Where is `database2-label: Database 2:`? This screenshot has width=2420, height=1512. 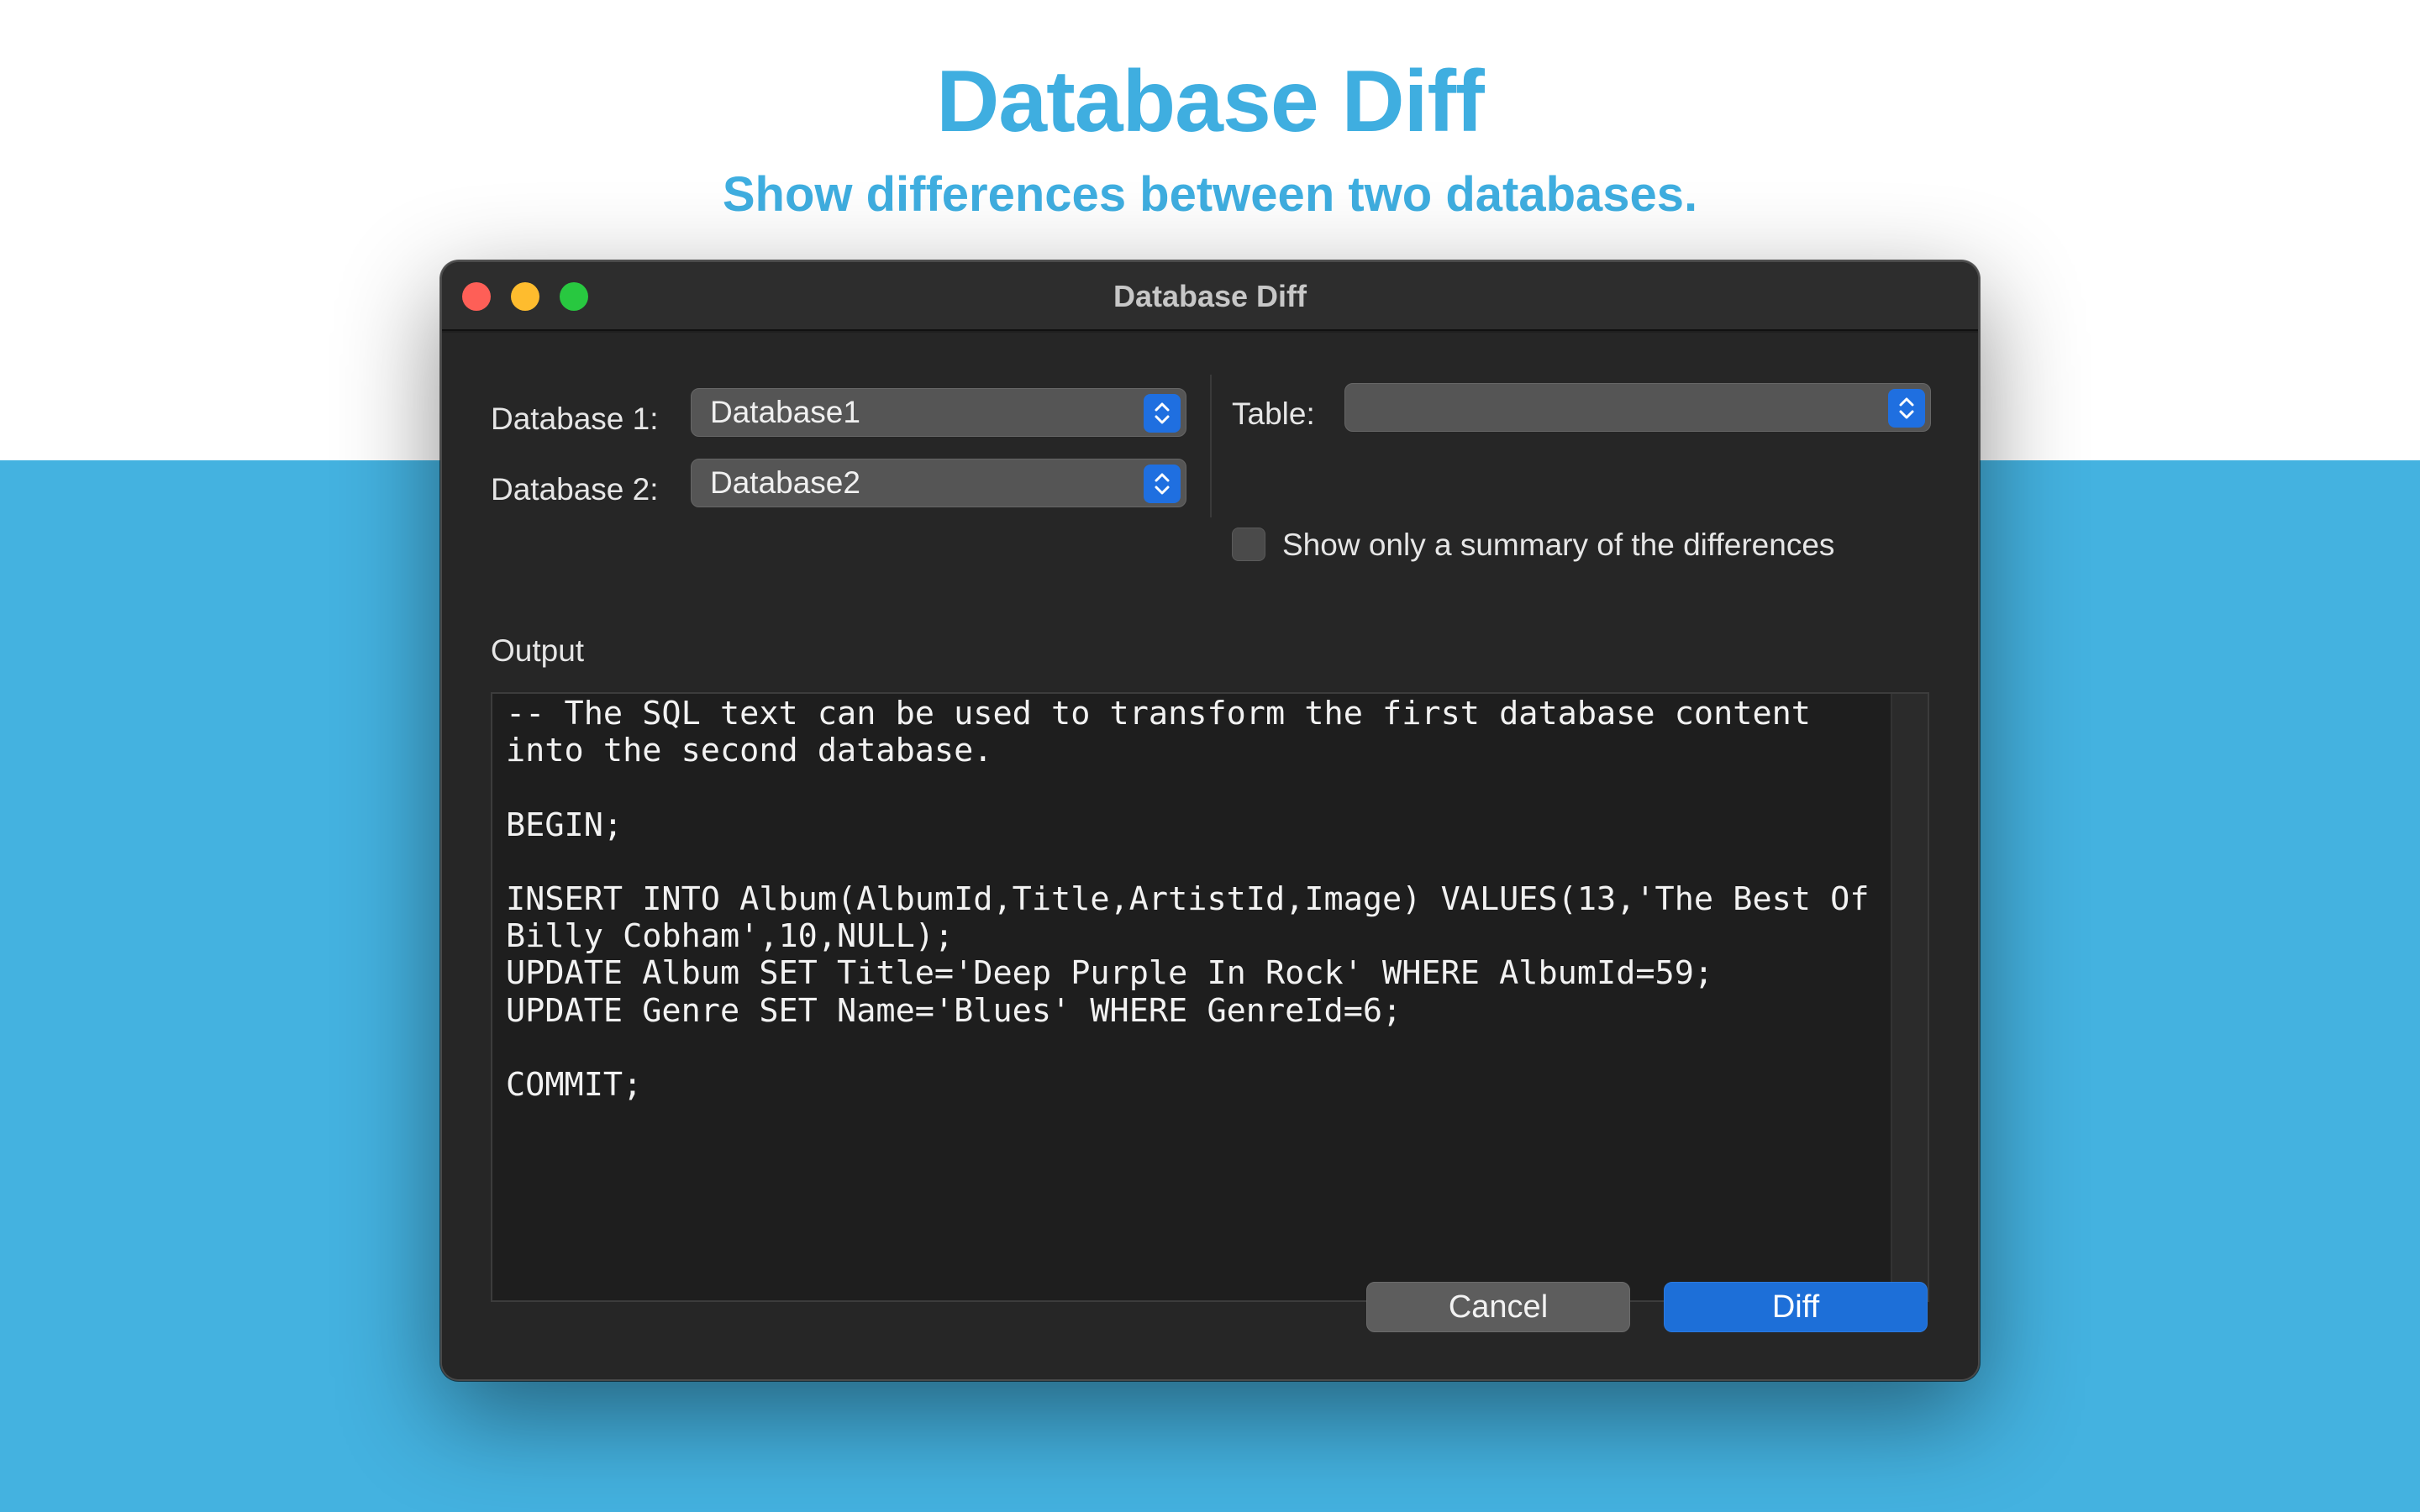 database2-label: Database 2: is located at coordinates (575, 489).